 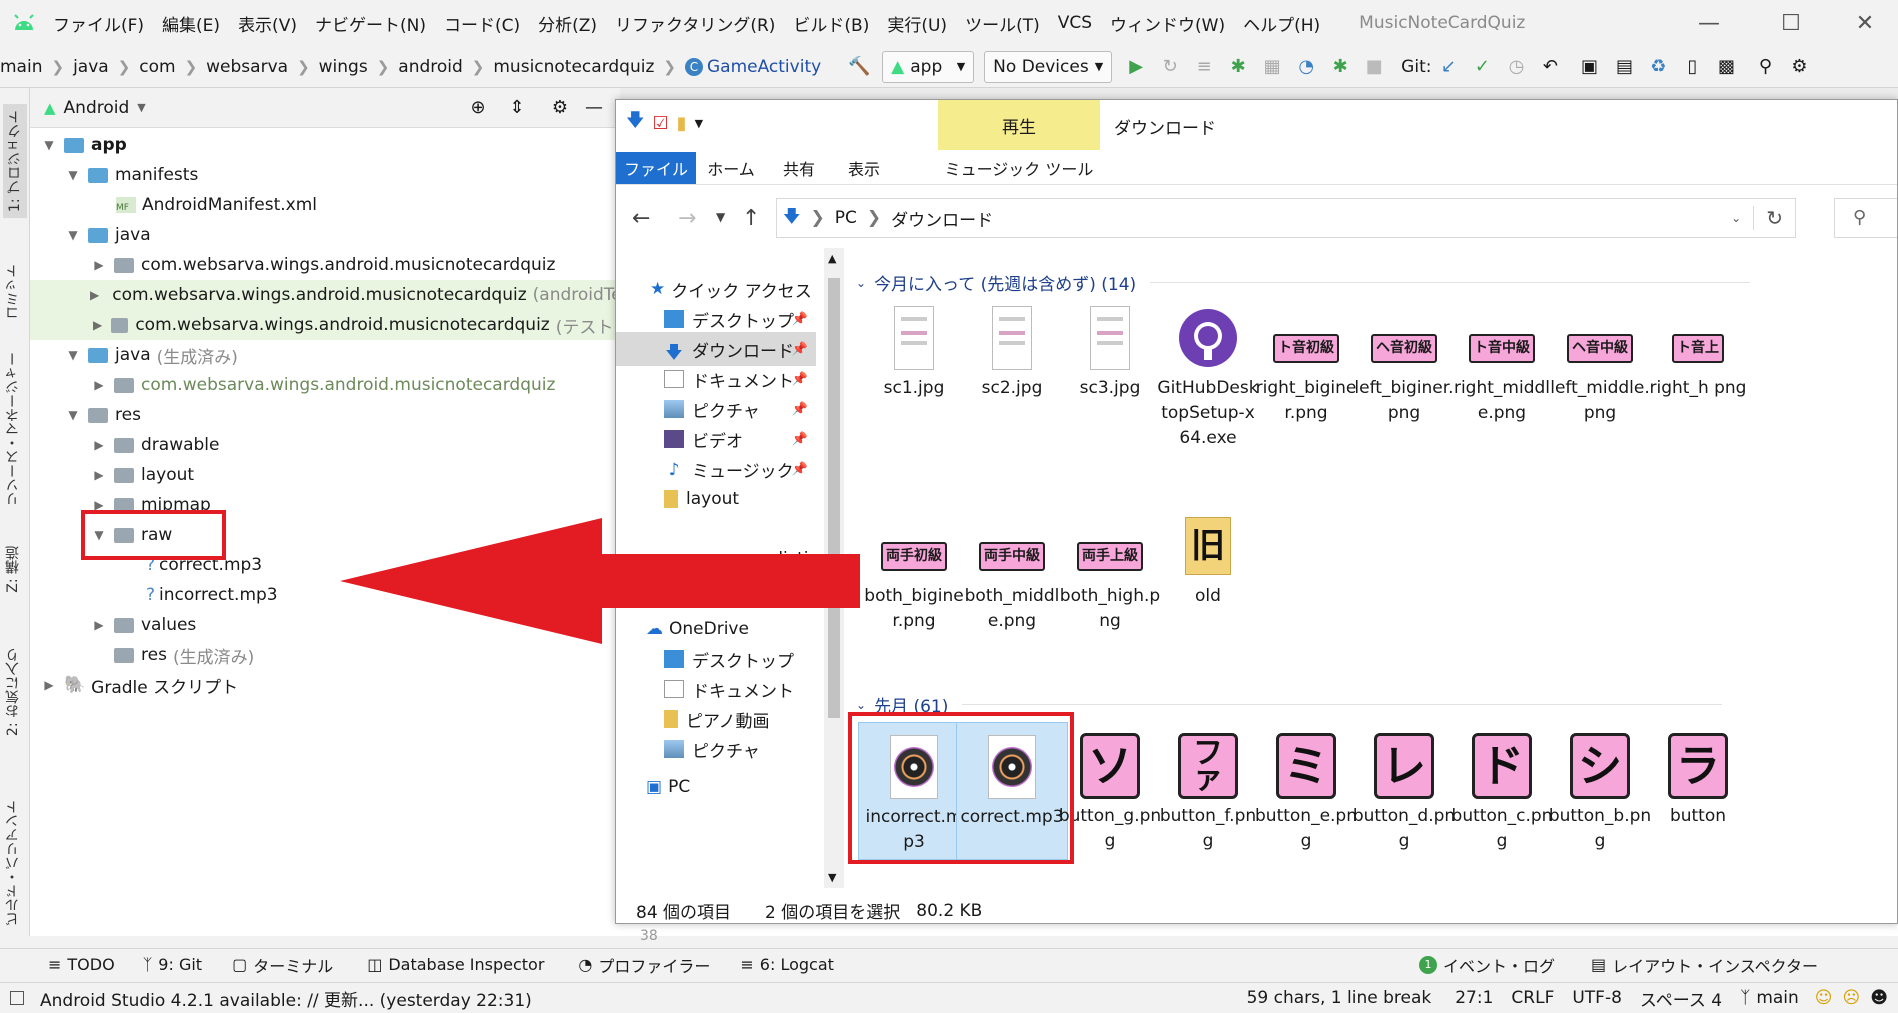 What do you see at coordinates (1736, 218) in the screenshot?
I see `chevron-down-icon: ⌄` at bounding box center [1736, 218].